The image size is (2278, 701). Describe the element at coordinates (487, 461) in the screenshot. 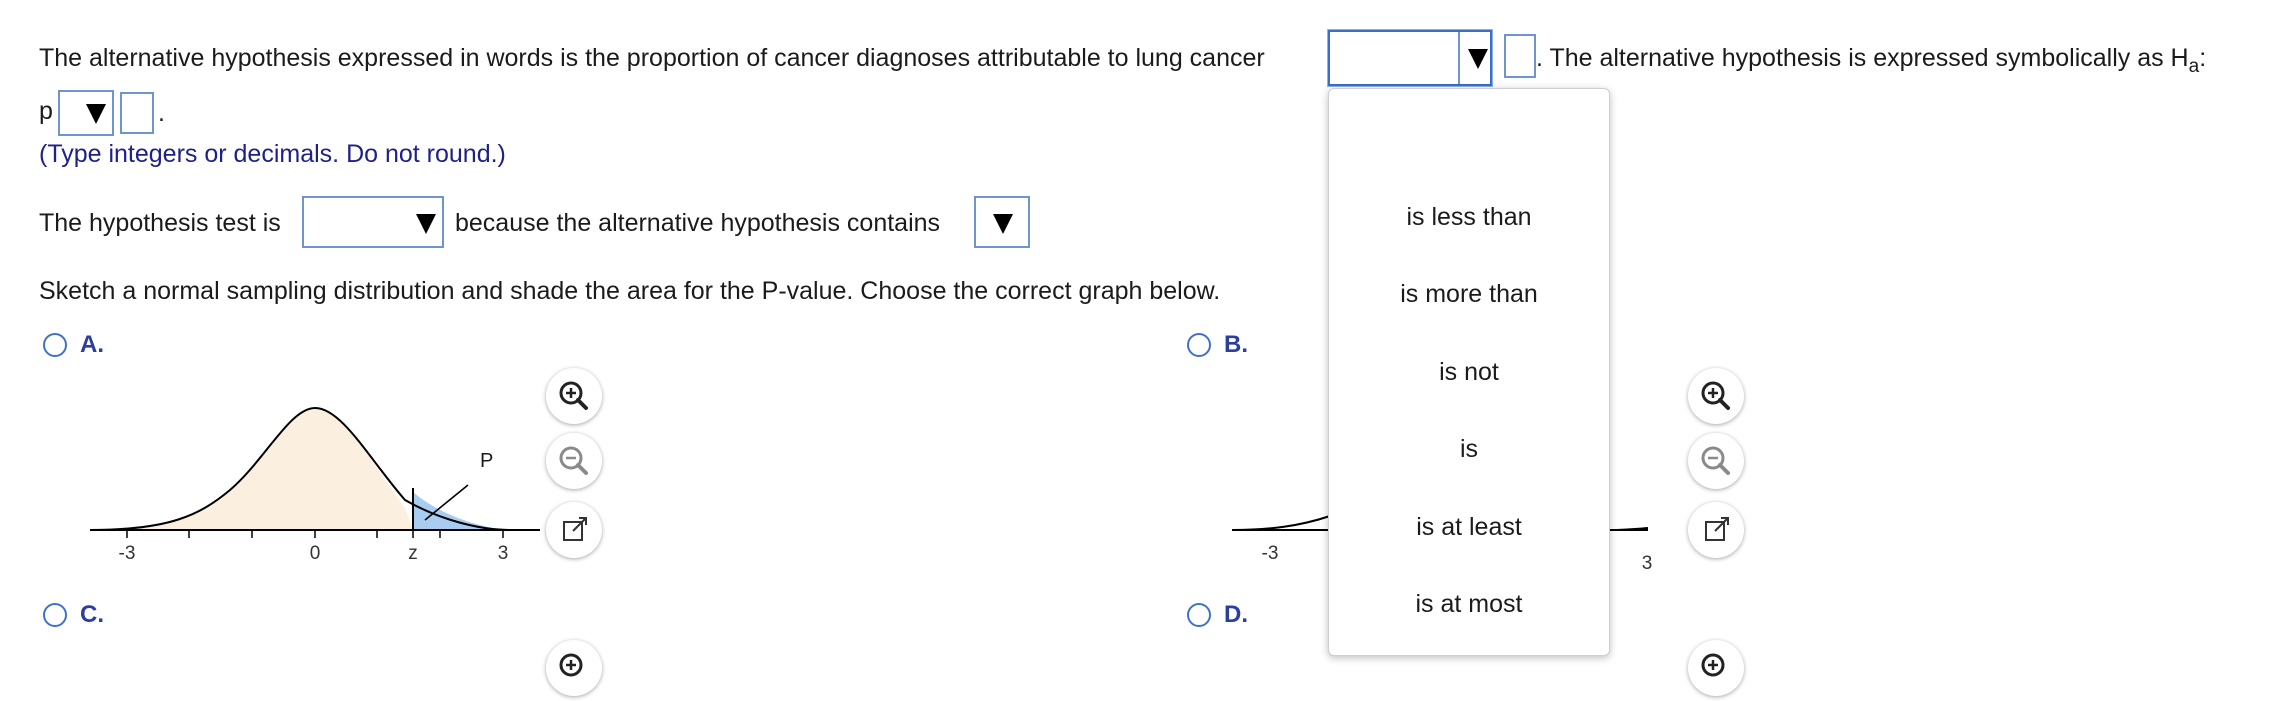

I see `graph-a-p-label: P` at that location.